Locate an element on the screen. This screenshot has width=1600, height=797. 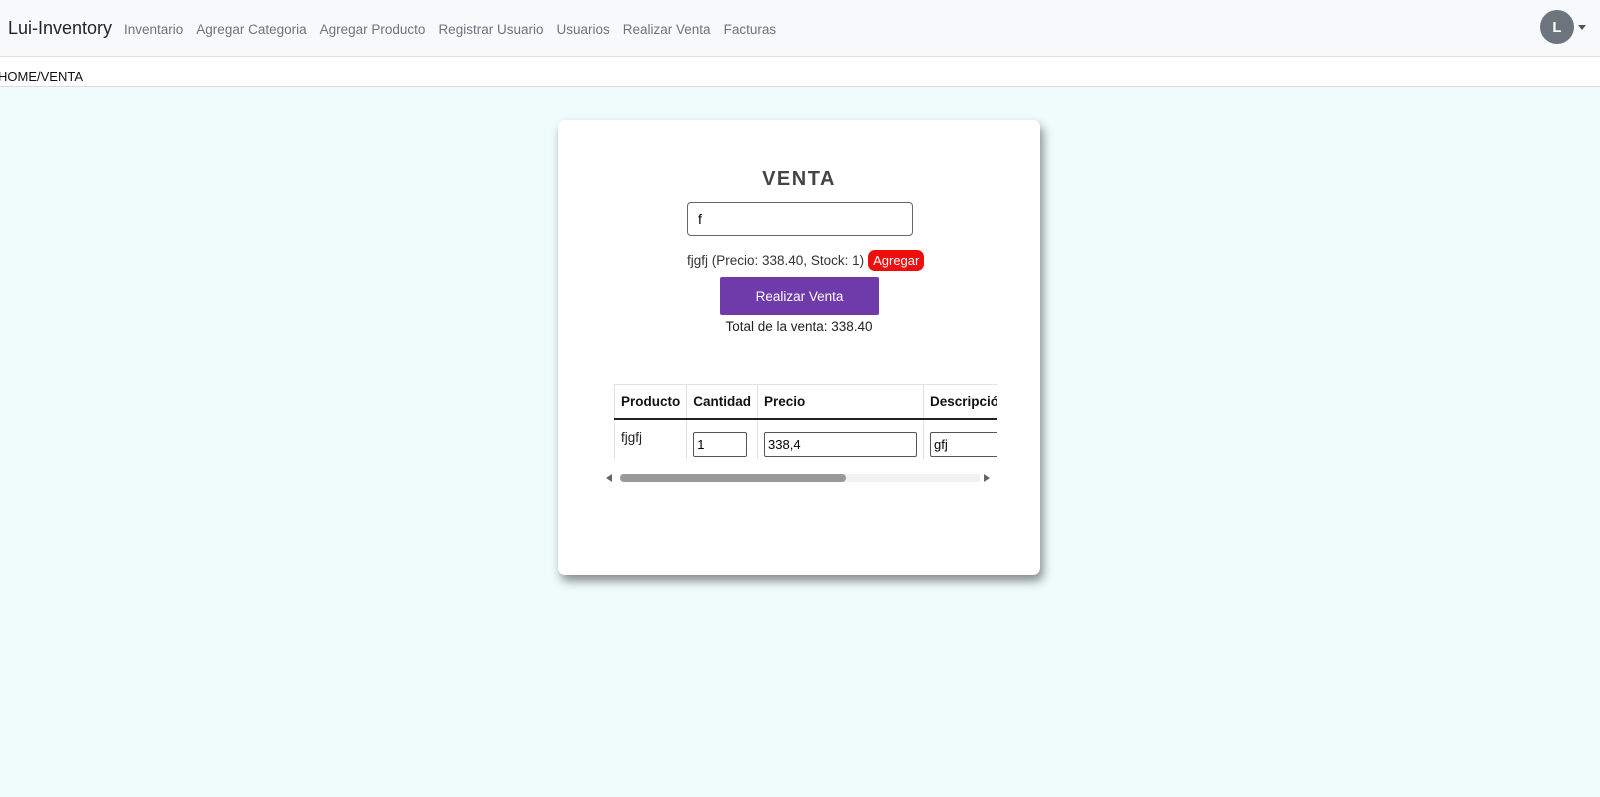
nav-link-inventario: Inventario is located at coordinates (153, 29).